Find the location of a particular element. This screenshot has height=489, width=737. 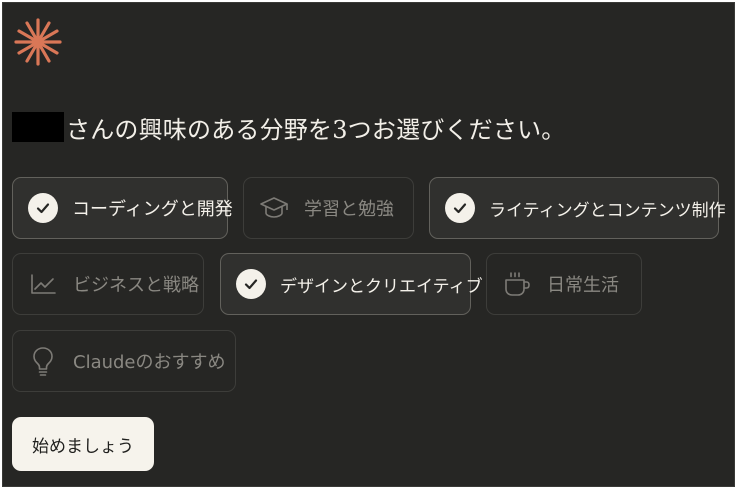

topic-label: ビジネスと戦略 is located at coordinates (136, 285).